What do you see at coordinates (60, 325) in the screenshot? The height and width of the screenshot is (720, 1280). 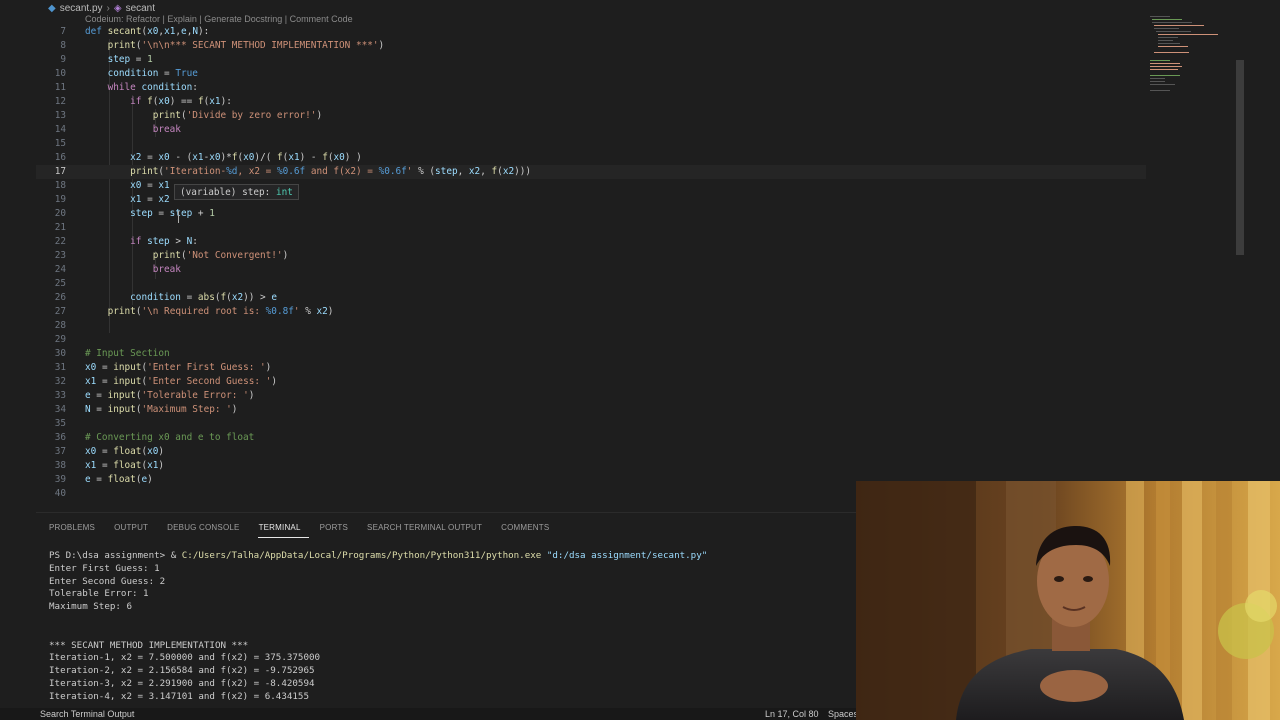 I see `line-number: 28` at bounding box center [60, 325].